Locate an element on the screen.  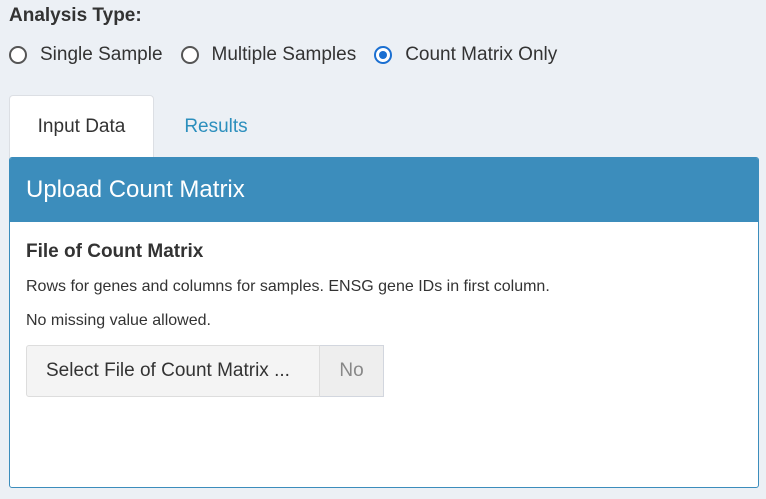
panel-header: Upload Count Matrix is located at coordinates (384, 190).